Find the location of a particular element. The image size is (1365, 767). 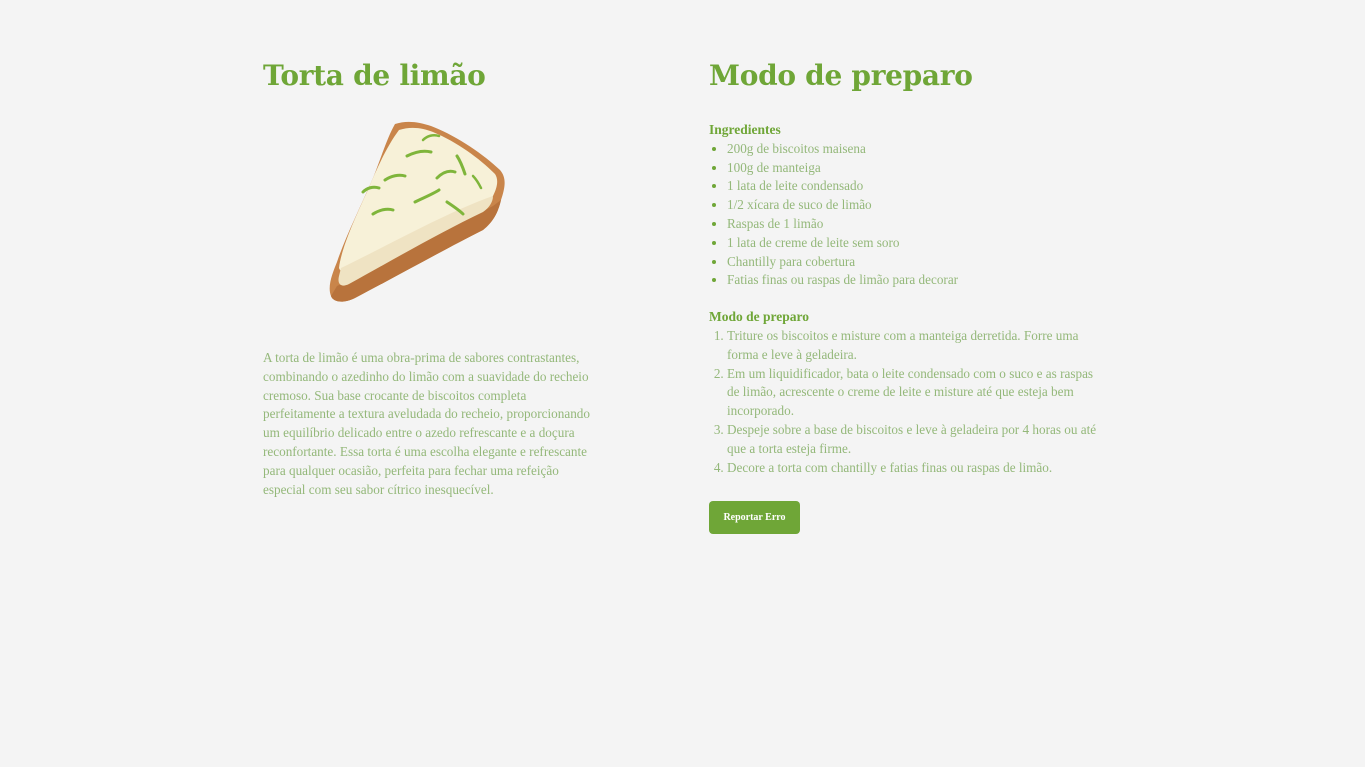

recipe-photo is located at coordinates (422, 210).